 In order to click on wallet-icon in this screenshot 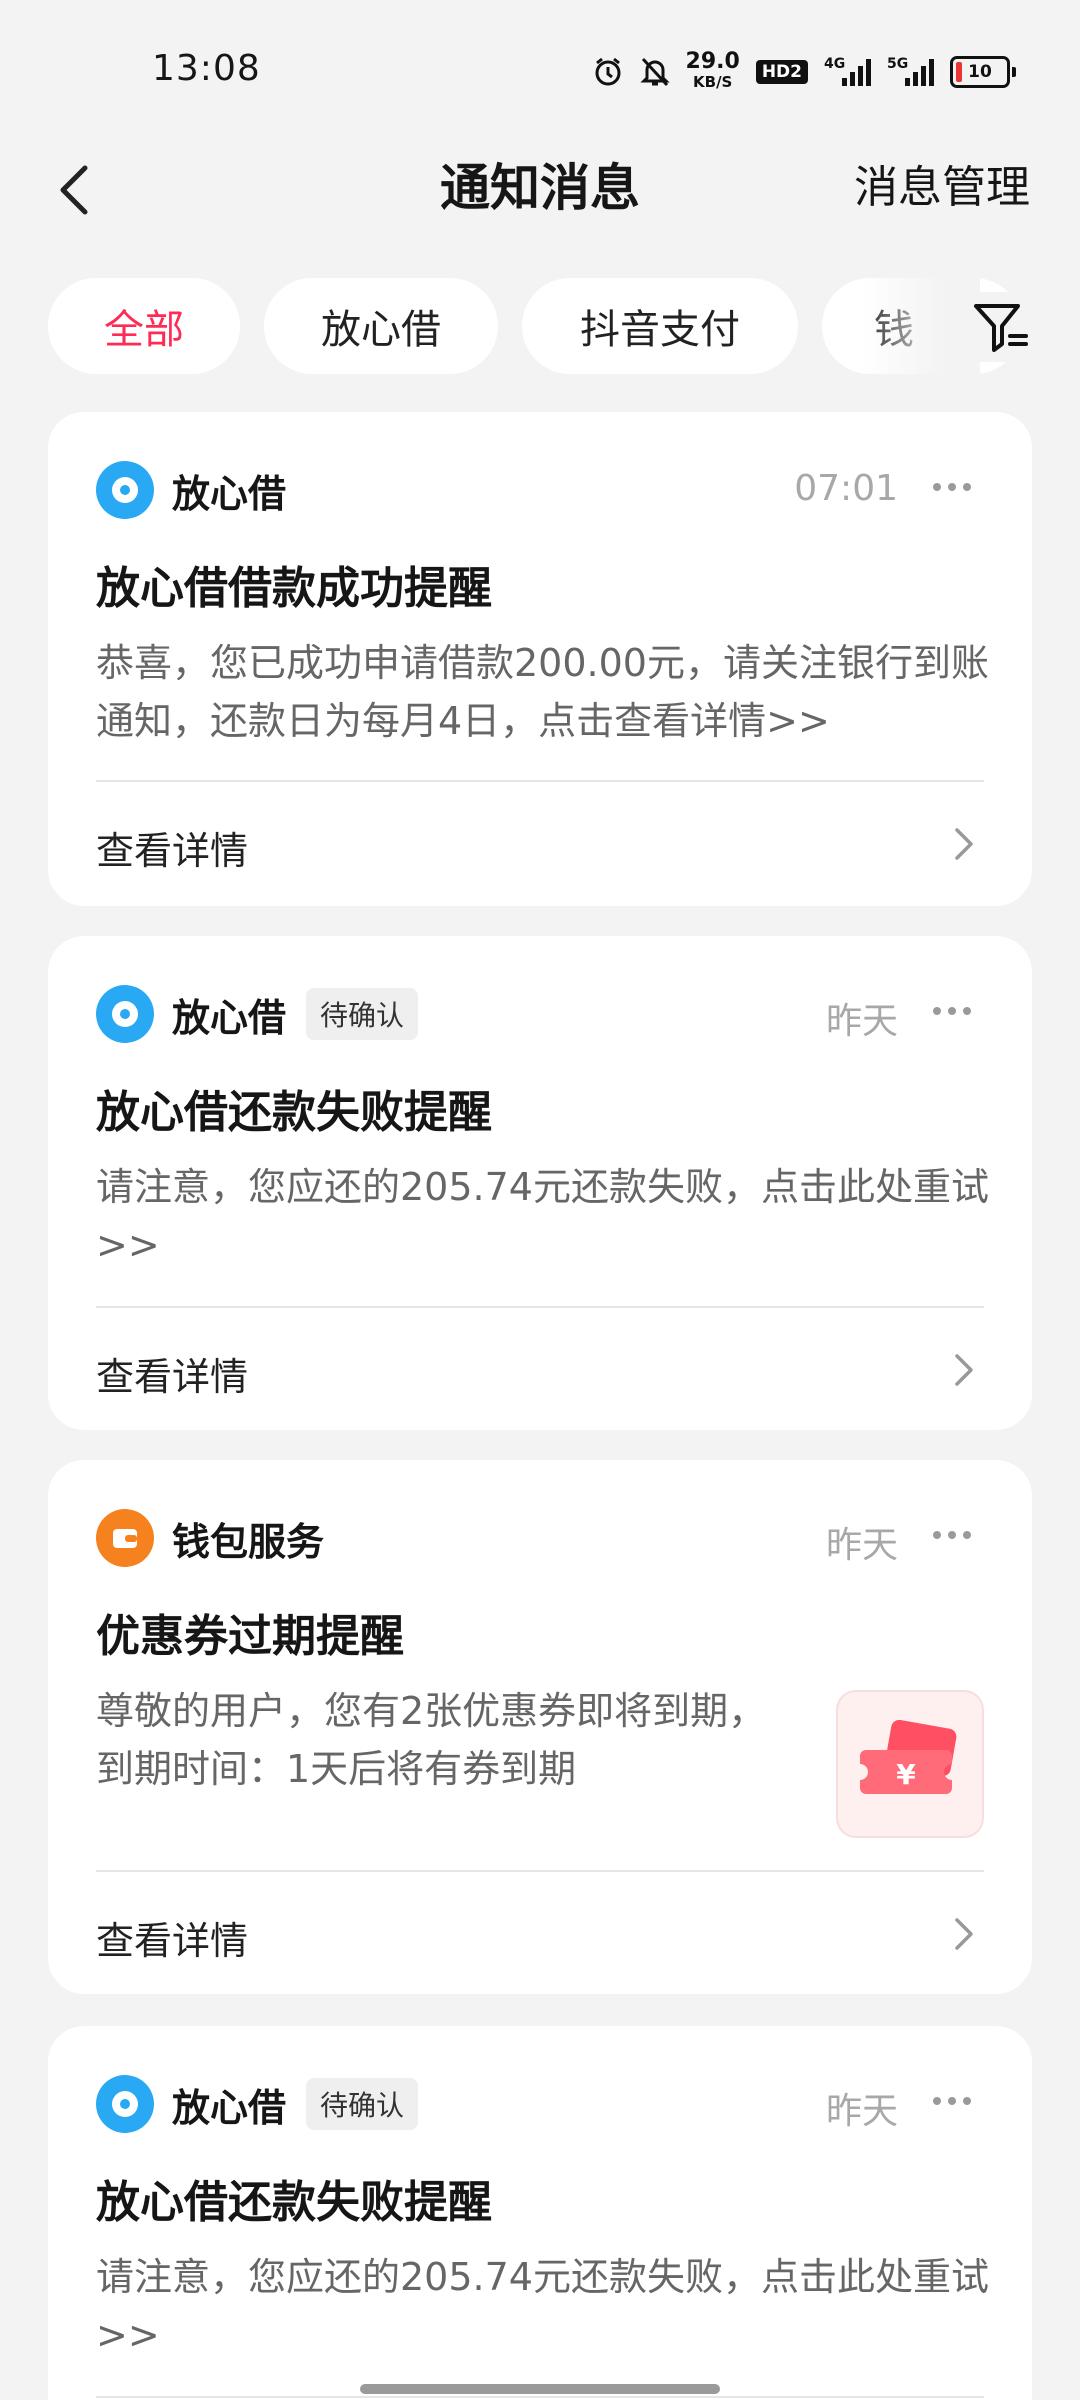, I will do `click(125, 1538)`.